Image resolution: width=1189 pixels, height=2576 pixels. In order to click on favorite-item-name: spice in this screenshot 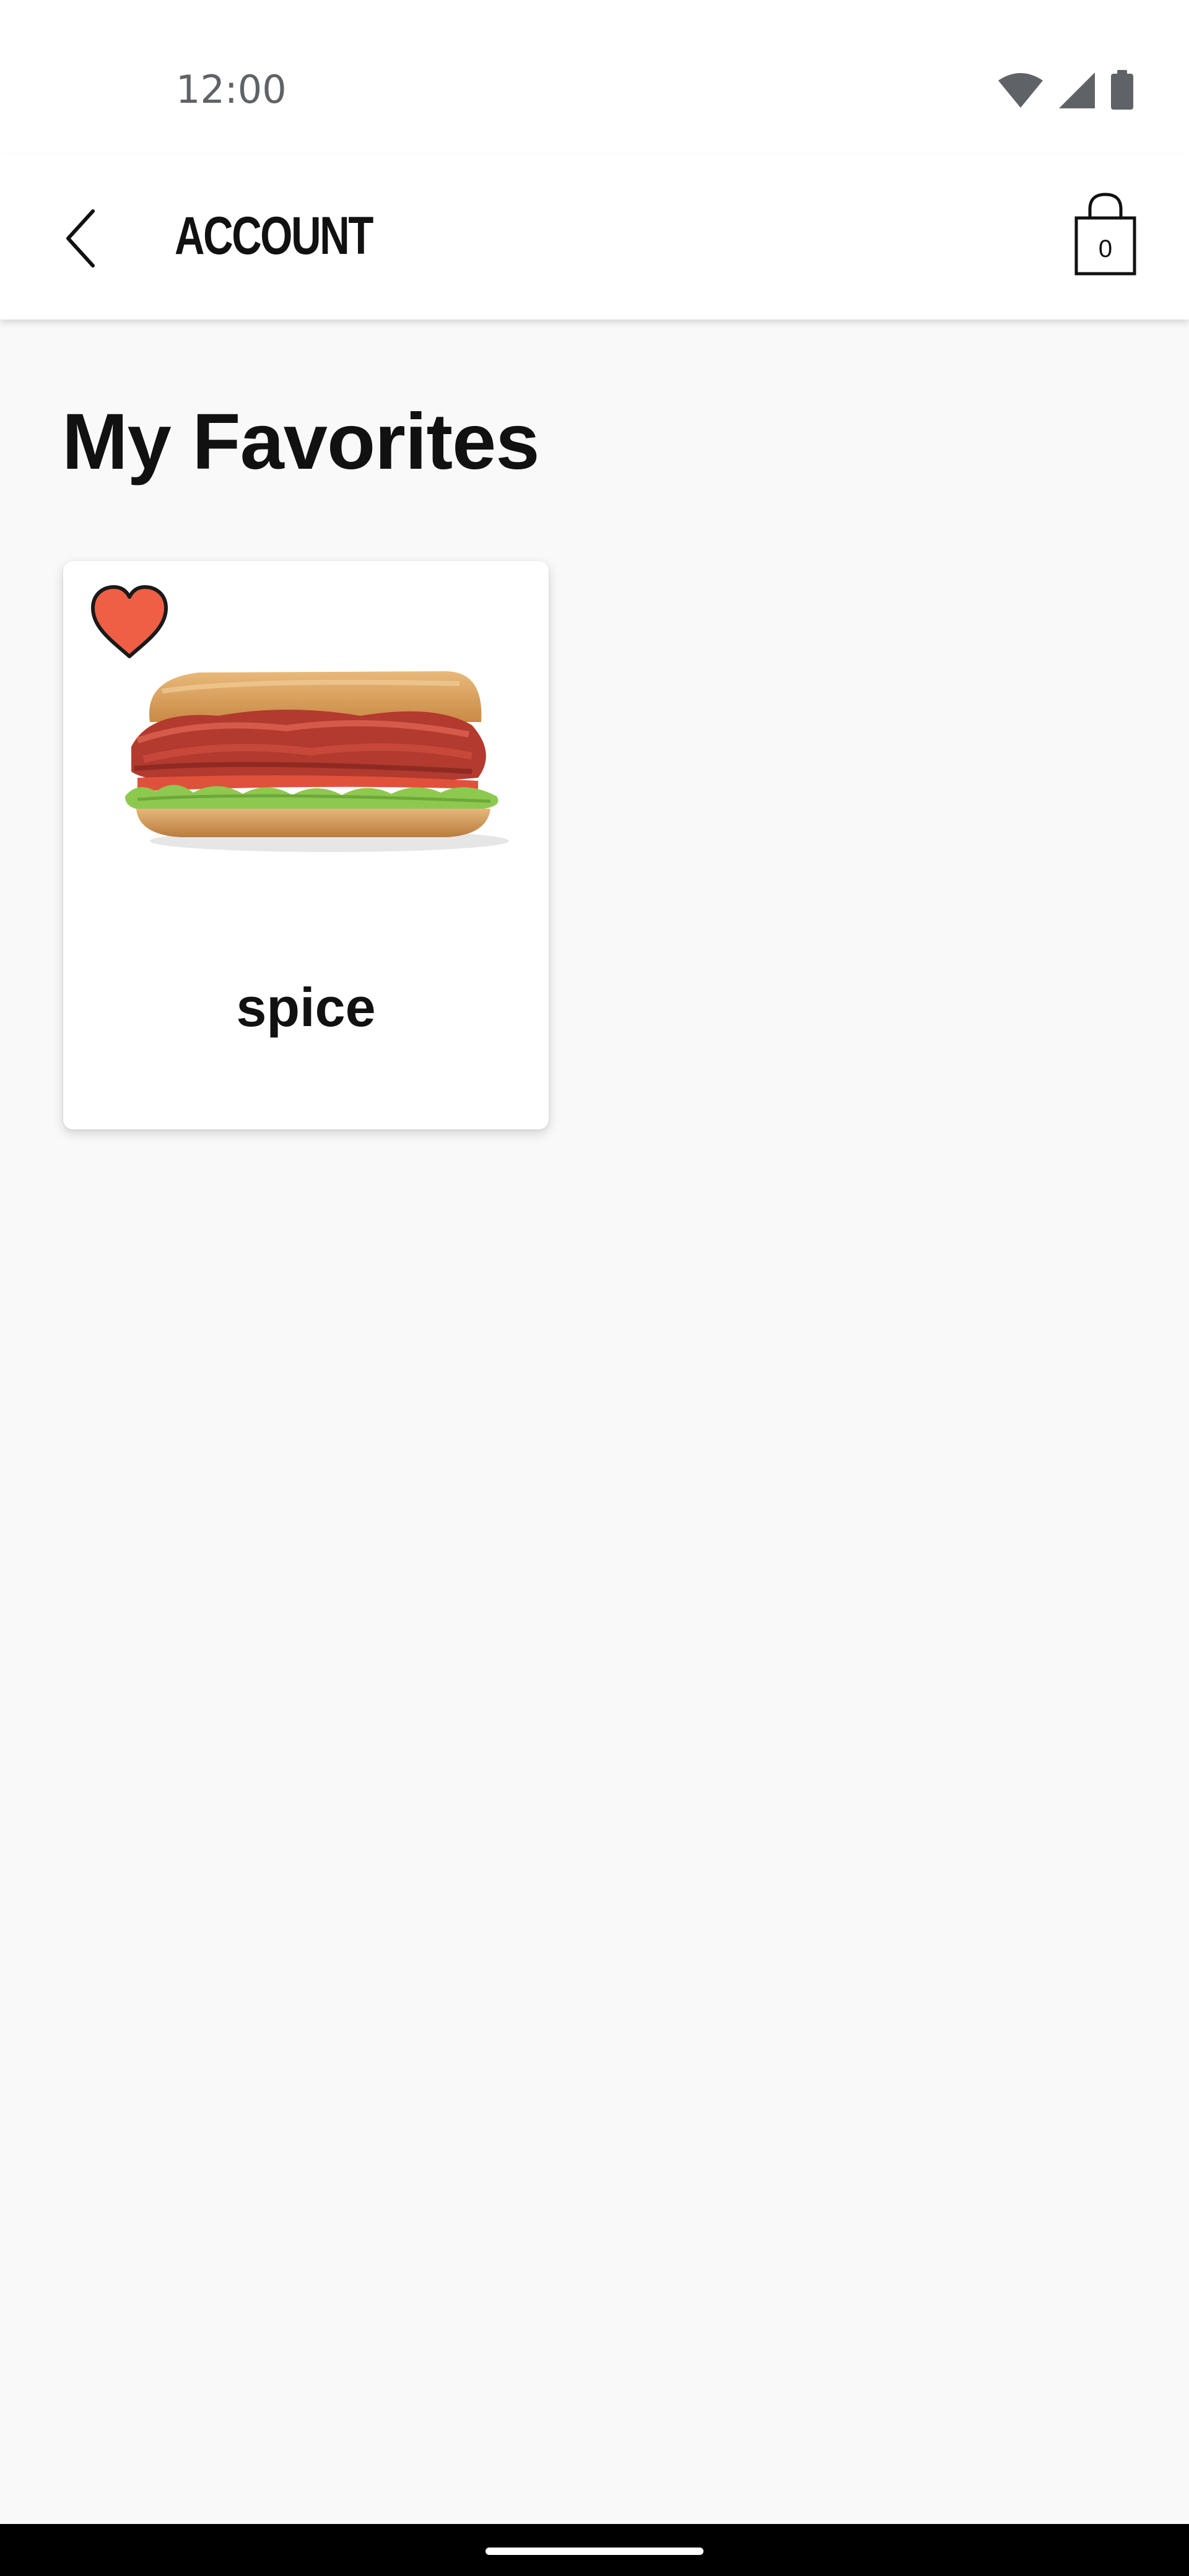, I will do `click(306, 1007)`.